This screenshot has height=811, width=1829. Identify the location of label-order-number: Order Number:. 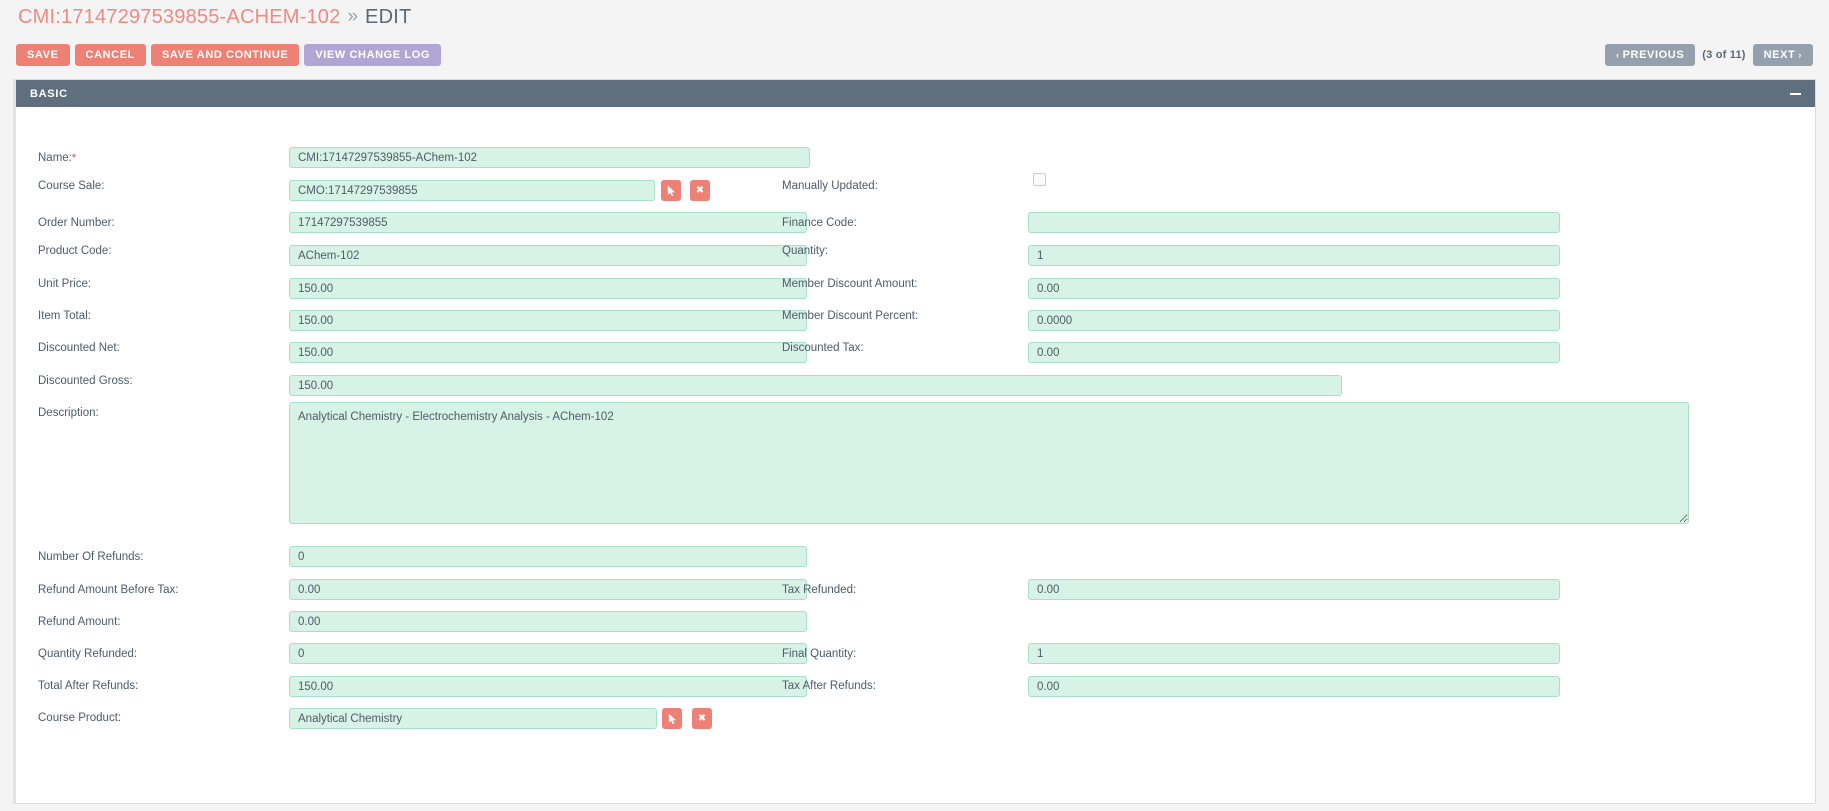
(76, 223).